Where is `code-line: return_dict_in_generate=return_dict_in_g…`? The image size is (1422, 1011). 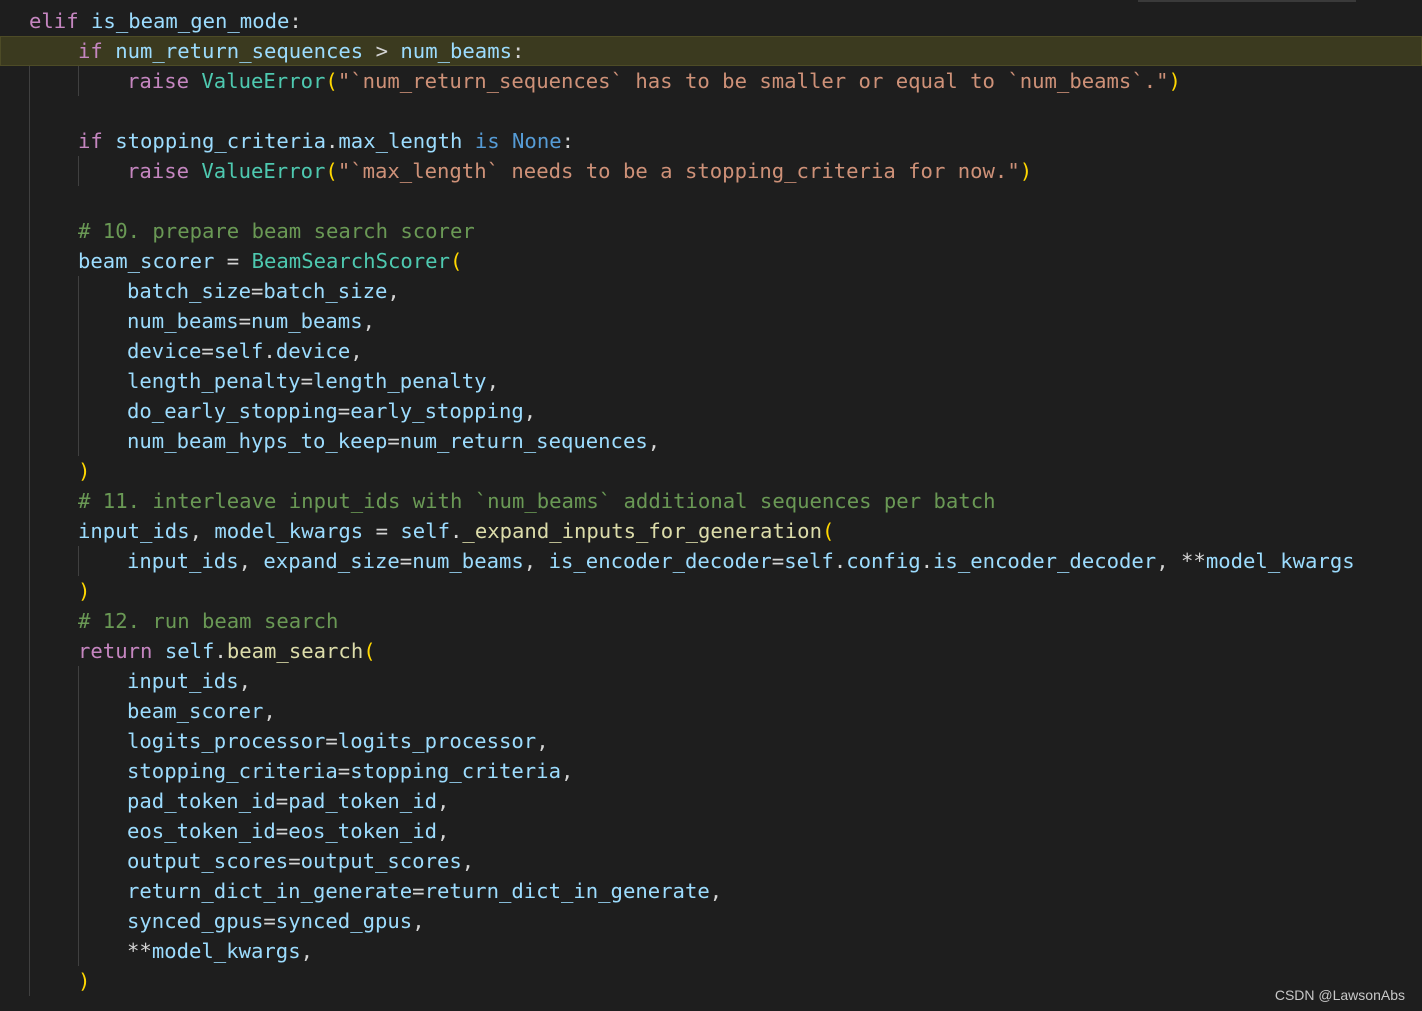 code-line: return_dict_in_generate=return_dict_in_g… is located at coordinates (711, 891).